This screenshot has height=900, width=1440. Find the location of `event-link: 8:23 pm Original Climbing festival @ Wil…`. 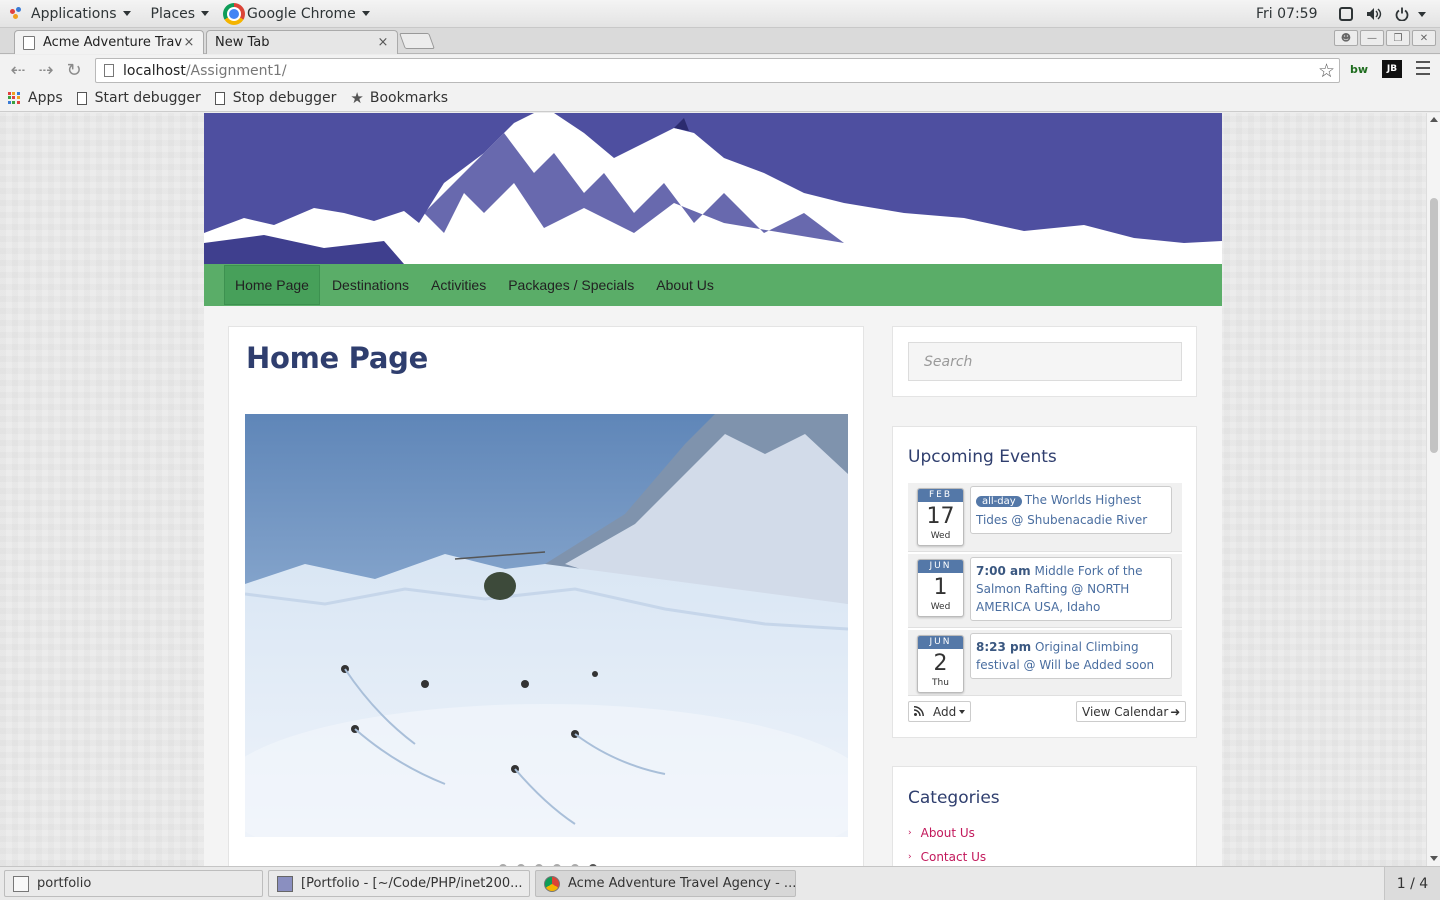

event-link: 8:23 pm Original Climbing festival @ Wil… is located at coordinates (1071, 656).